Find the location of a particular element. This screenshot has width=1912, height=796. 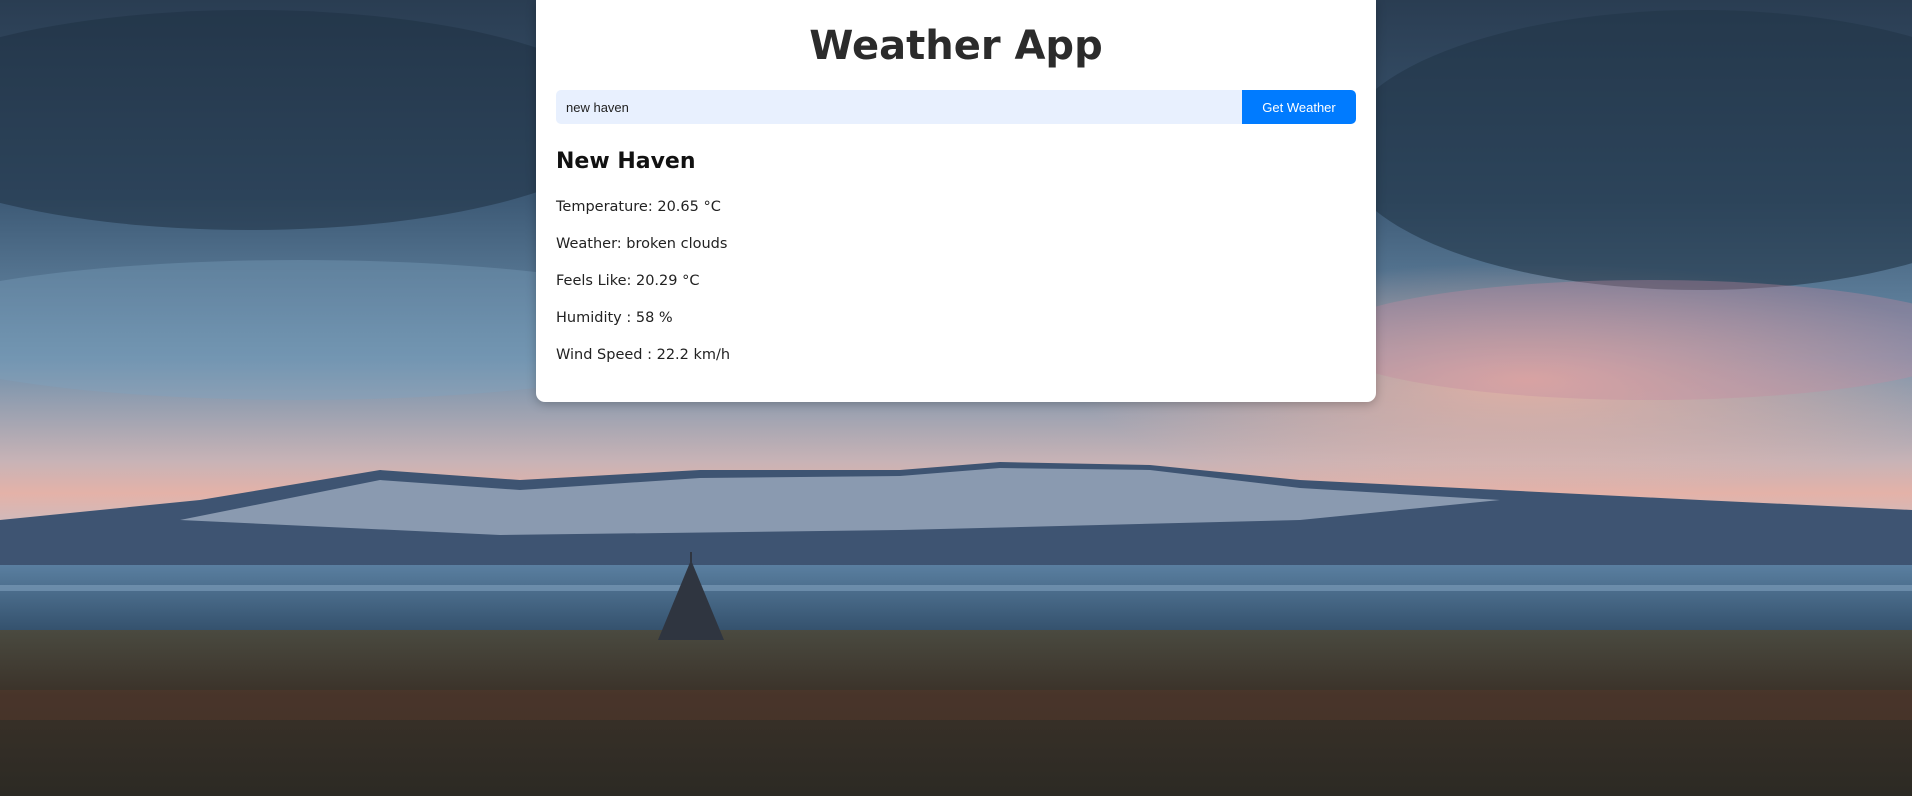

app-title: Weather App is located at coordinates (956, 46).